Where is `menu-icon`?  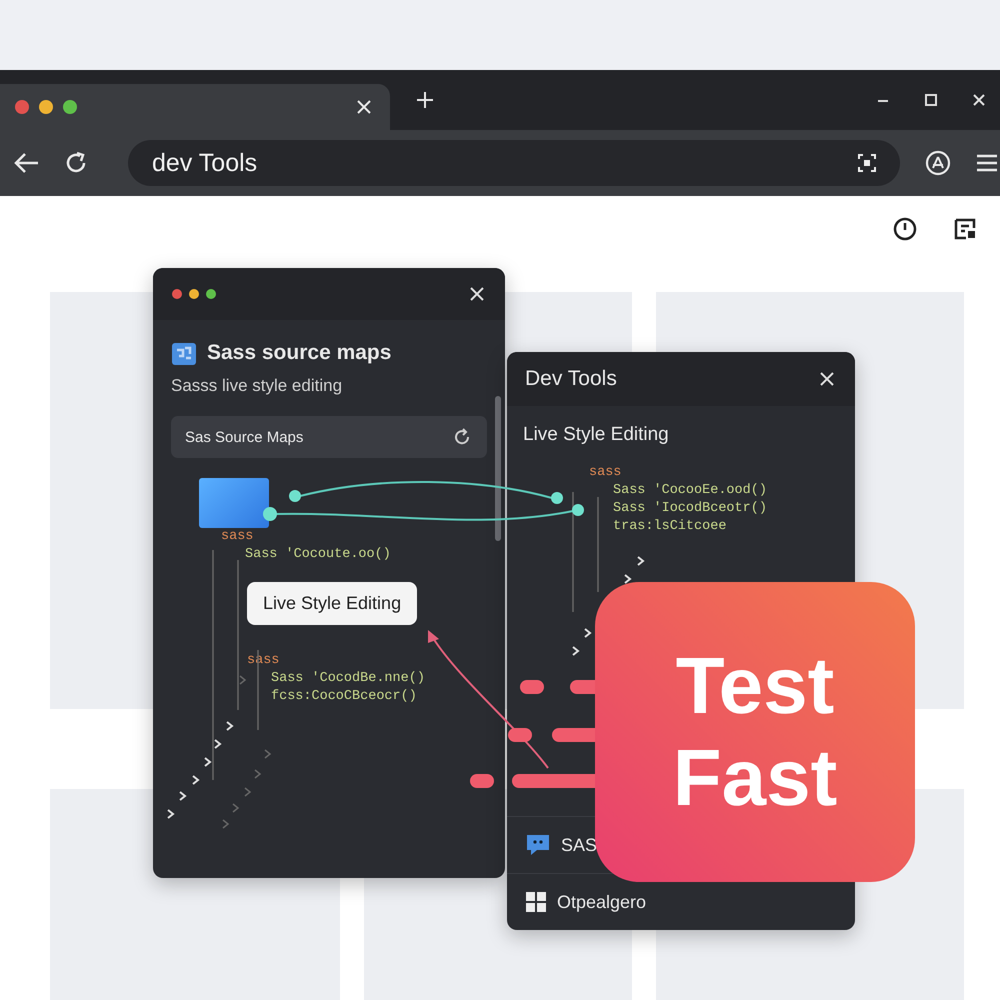 menu-icon is located at coordinates (987, 163).